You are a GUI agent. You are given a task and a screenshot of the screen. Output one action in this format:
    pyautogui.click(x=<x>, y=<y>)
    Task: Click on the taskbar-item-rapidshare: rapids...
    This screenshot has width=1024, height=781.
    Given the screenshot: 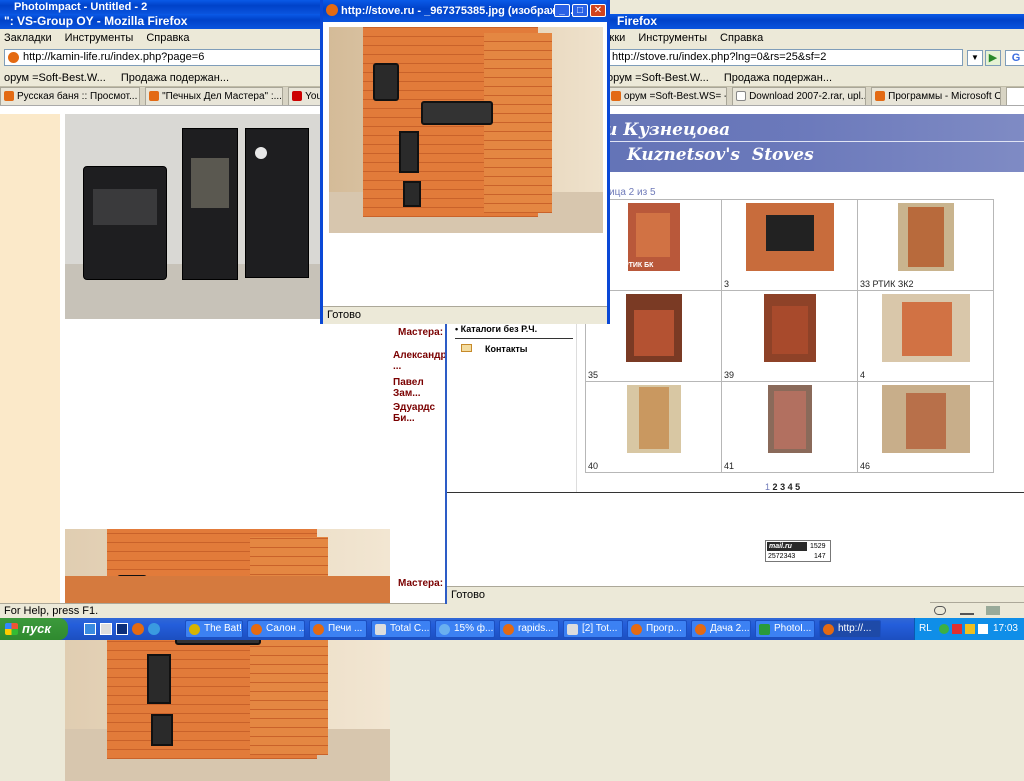 What is the action you would take?
    pyautogui.click(x=529, y=629)
    